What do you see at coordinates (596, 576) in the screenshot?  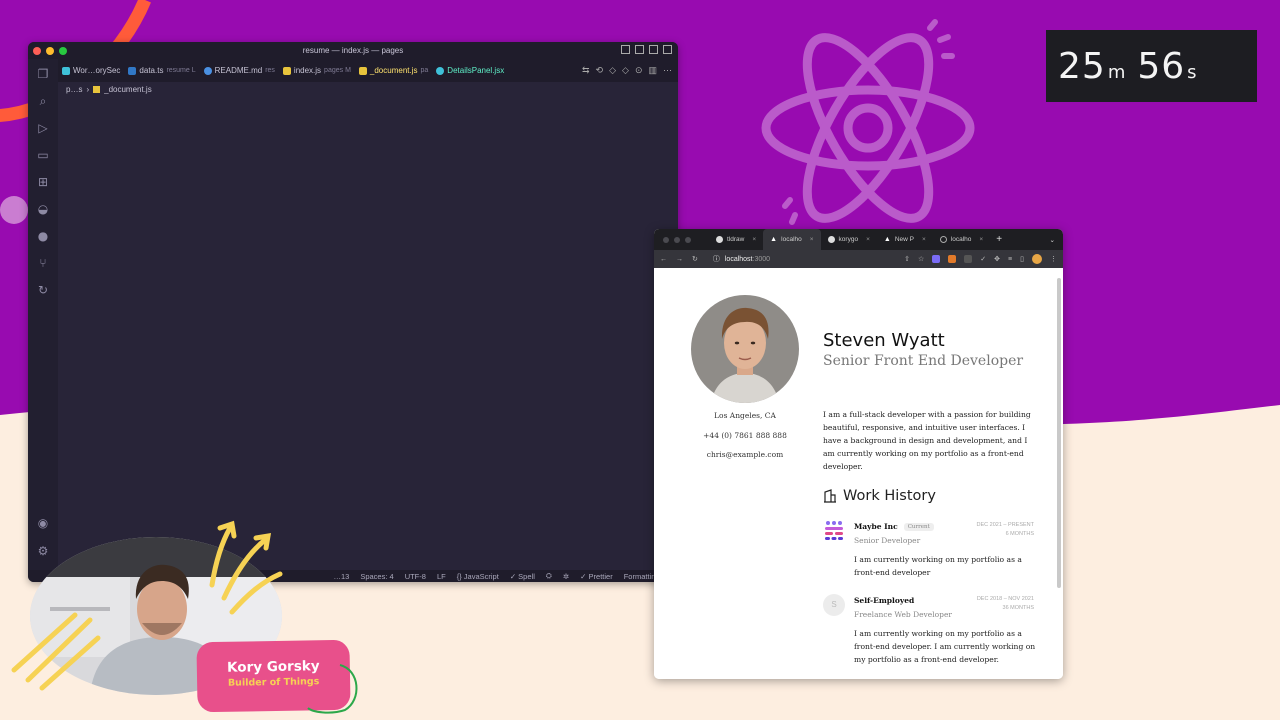 I see `status-prettier: ✓ Prettier` at bounding box center [596, 576].